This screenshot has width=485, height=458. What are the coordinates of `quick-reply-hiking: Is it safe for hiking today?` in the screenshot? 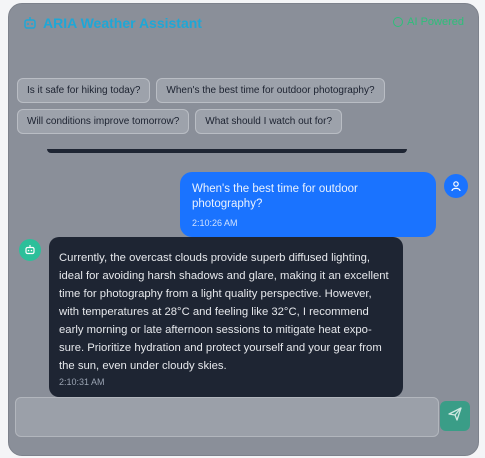 It's located at (84, 90).